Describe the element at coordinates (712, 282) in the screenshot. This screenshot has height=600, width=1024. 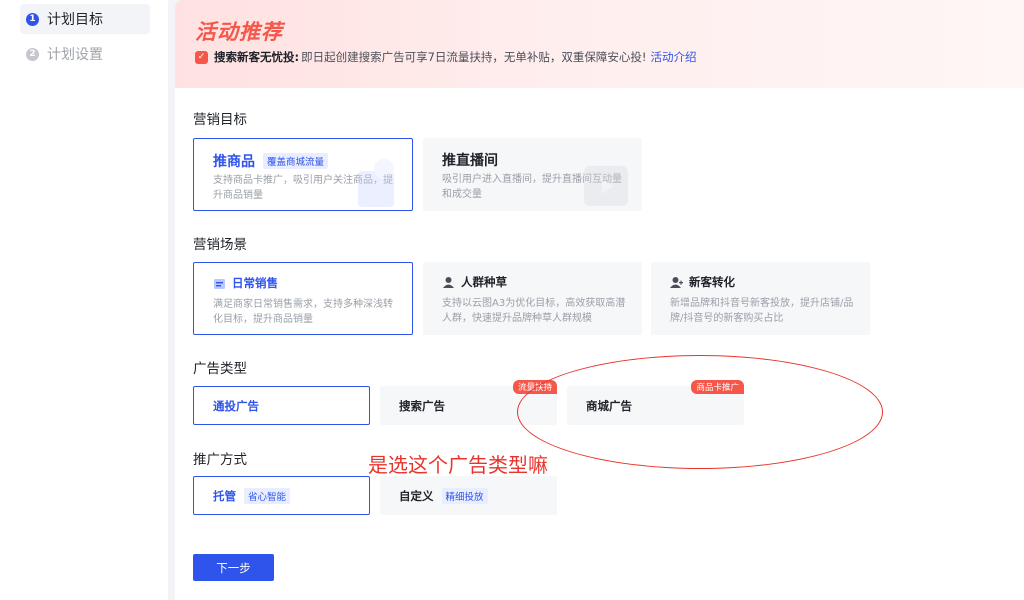
I see `scene-card-title: 新客转化` at that location.